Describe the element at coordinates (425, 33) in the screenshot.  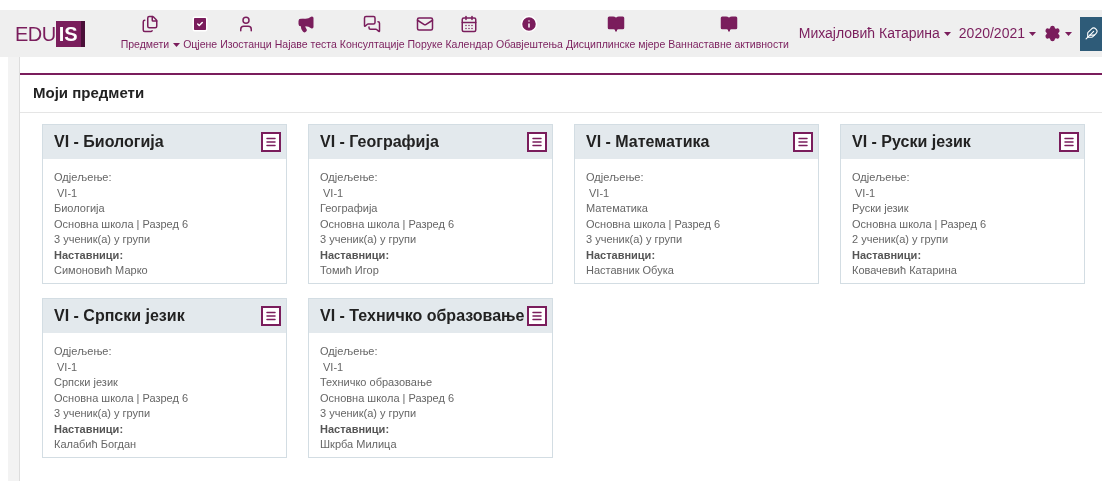
I see `nav-item: Поруке` at that location.